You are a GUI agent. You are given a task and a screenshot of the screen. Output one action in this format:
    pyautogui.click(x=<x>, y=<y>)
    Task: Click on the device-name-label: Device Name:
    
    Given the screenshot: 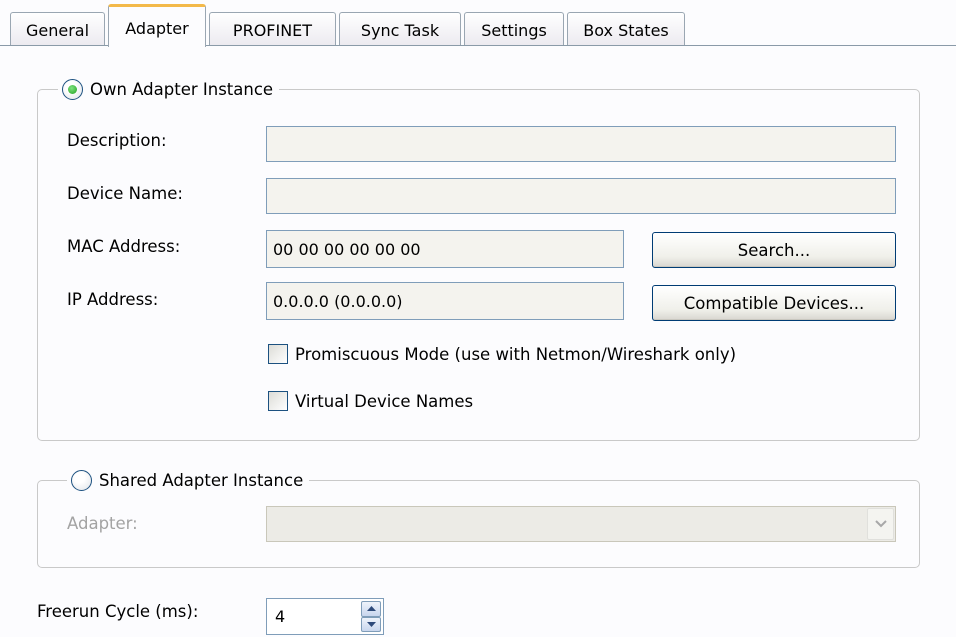 What is the action you would take?
    pyautogui.click(x=125, y=193)
    